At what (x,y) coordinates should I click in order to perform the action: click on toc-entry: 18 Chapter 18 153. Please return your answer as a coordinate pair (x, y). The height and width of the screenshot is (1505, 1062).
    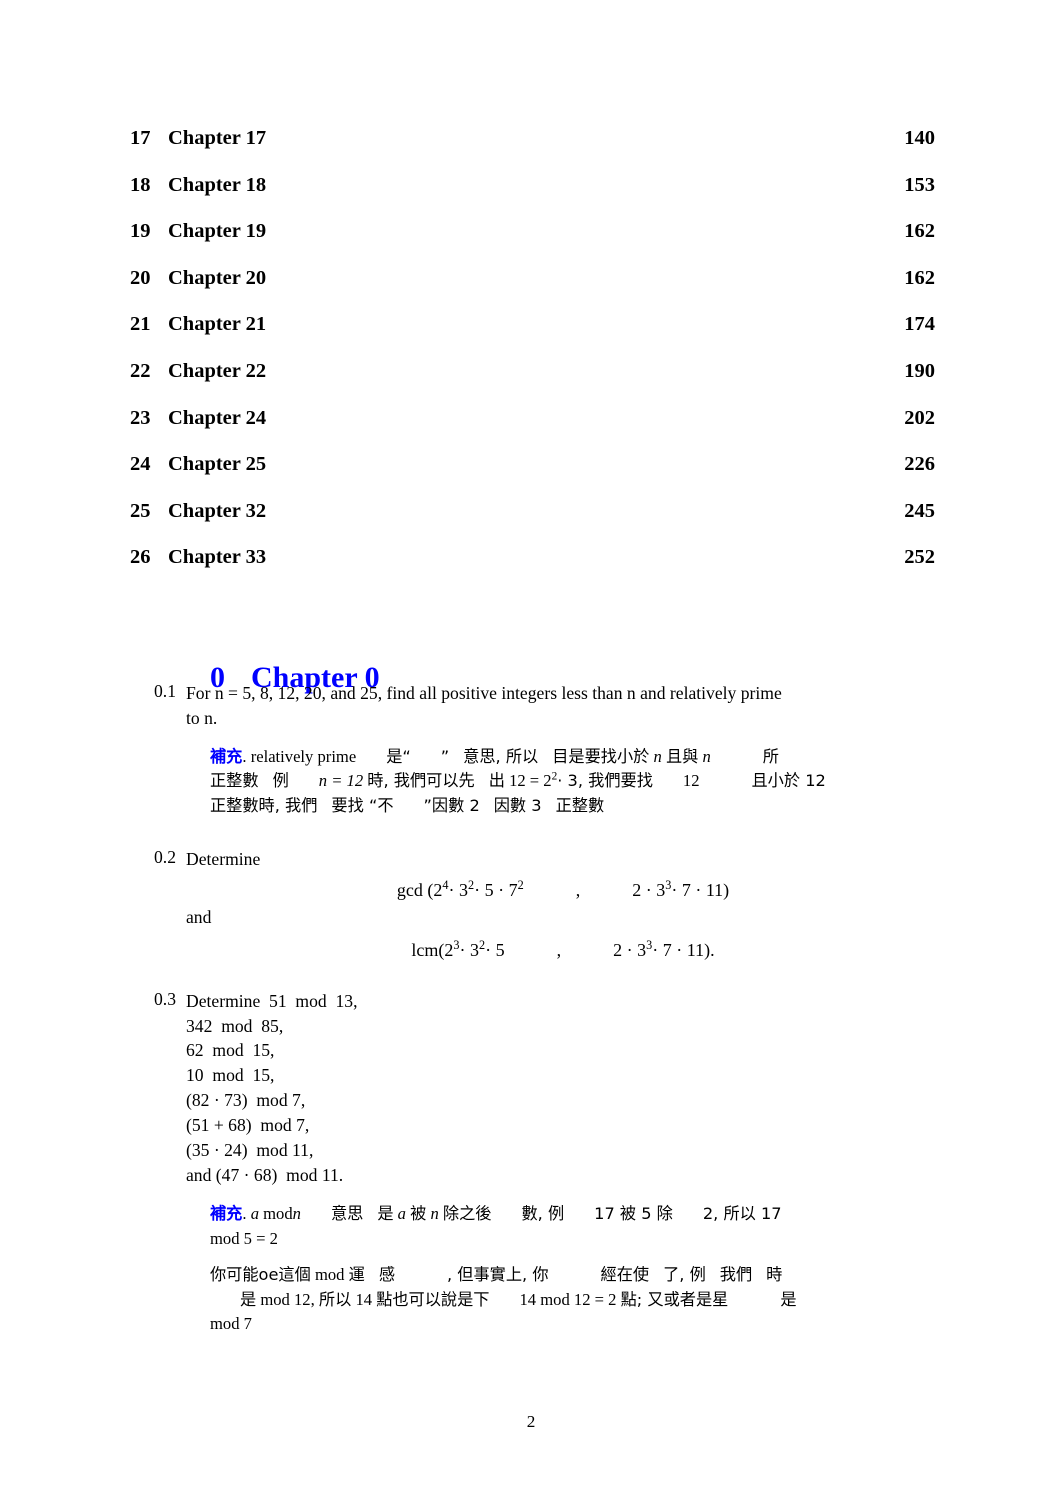
    Looking at the image, I should click on (532, 198).